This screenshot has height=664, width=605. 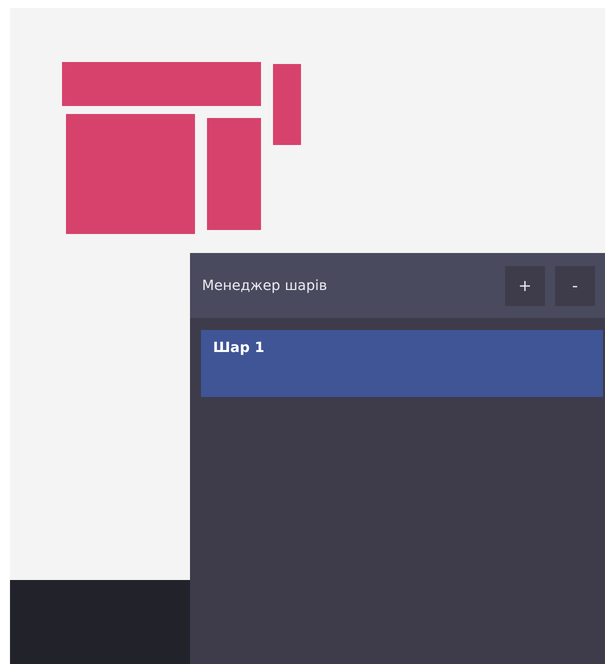 What do you see at coordinates (265, 286) in the screenshot?
I see `panel-title: Менеджер шарів` at bounding box center [265, 286].